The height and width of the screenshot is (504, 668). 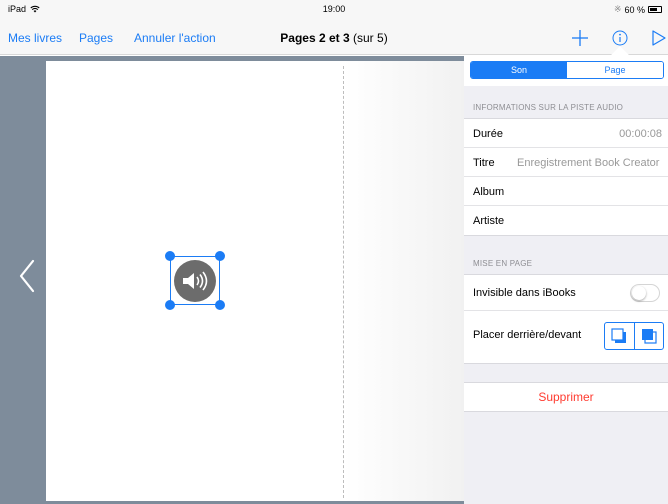 I want to click on status-bar: iPad 19:00 ※ 60 %, so click(x=334, y=10).